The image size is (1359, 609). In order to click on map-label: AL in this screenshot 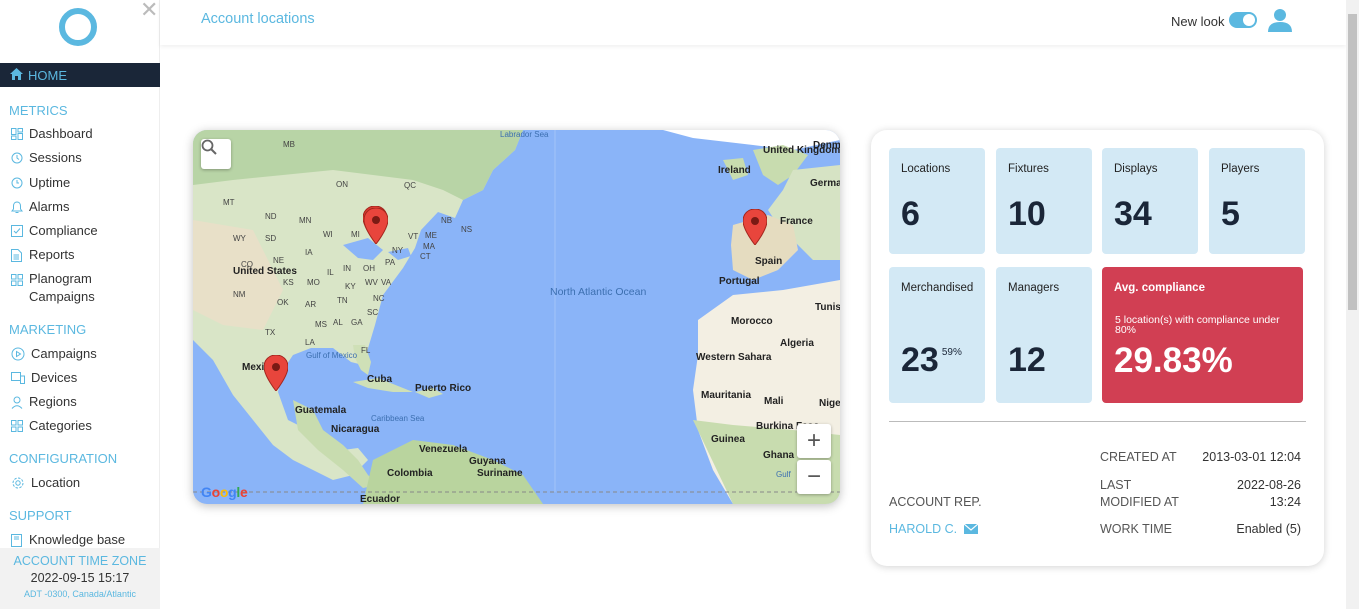, I will do `click(338, 322)`.